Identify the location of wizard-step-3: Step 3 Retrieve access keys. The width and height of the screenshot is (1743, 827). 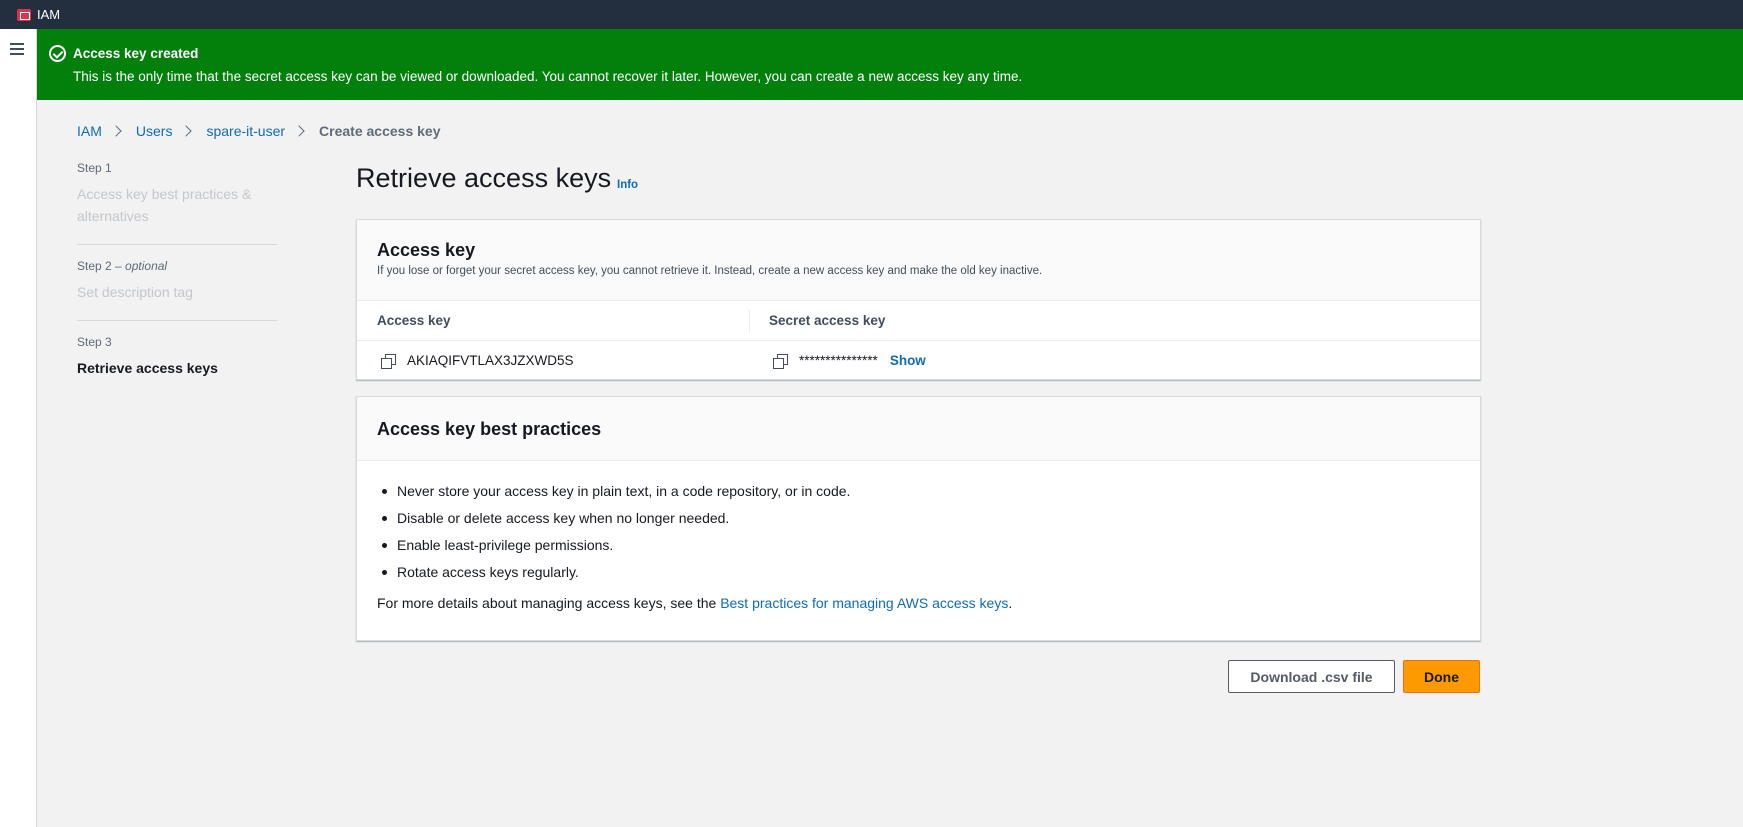
(177, 365).